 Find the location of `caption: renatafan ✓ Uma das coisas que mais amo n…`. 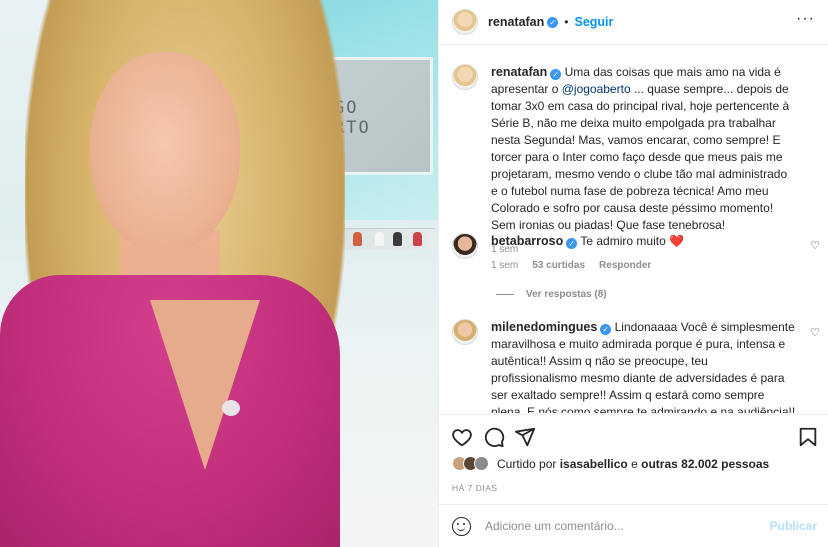

caption: renatafan ✓ Uma das coisas que mais amo n… is located at coordinates (624, 159).